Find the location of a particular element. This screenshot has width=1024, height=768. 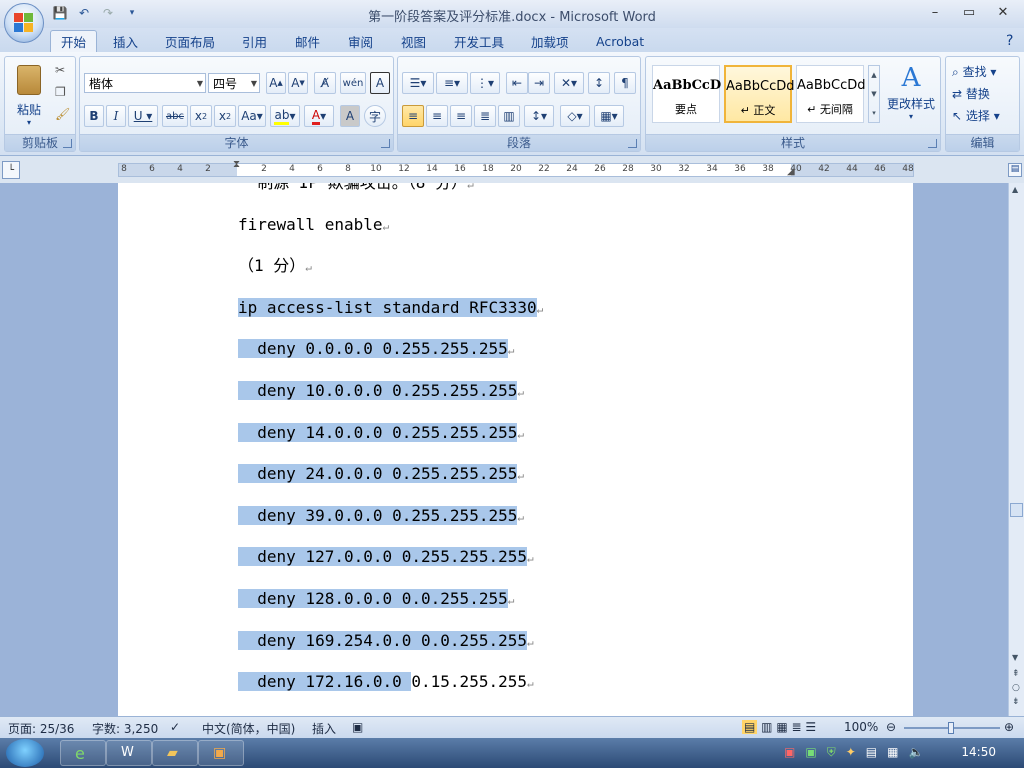

selected-text: deny 14.0.0.0 0.255.255.255 is located at coordinates (378, 432).